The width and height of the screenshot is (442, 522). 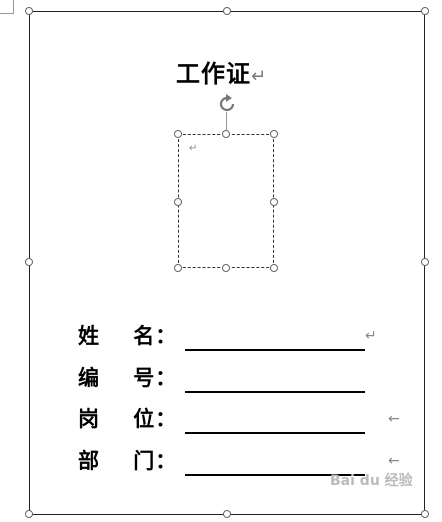 I want to click on photo-handle-right, so click(x=274, y=202).